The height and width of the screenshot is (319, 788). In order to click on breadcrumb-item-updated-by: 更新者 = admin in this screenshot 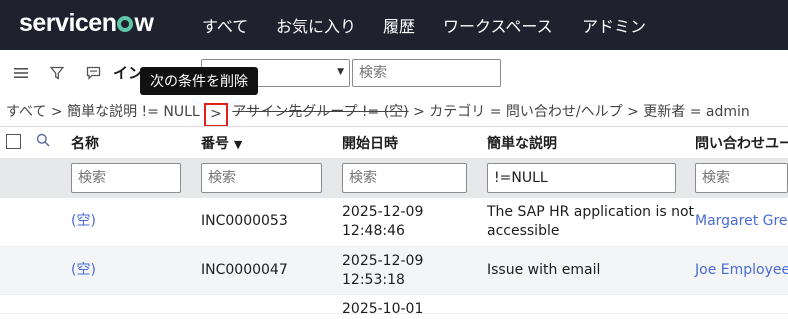, I will do `click(696, 112)`.